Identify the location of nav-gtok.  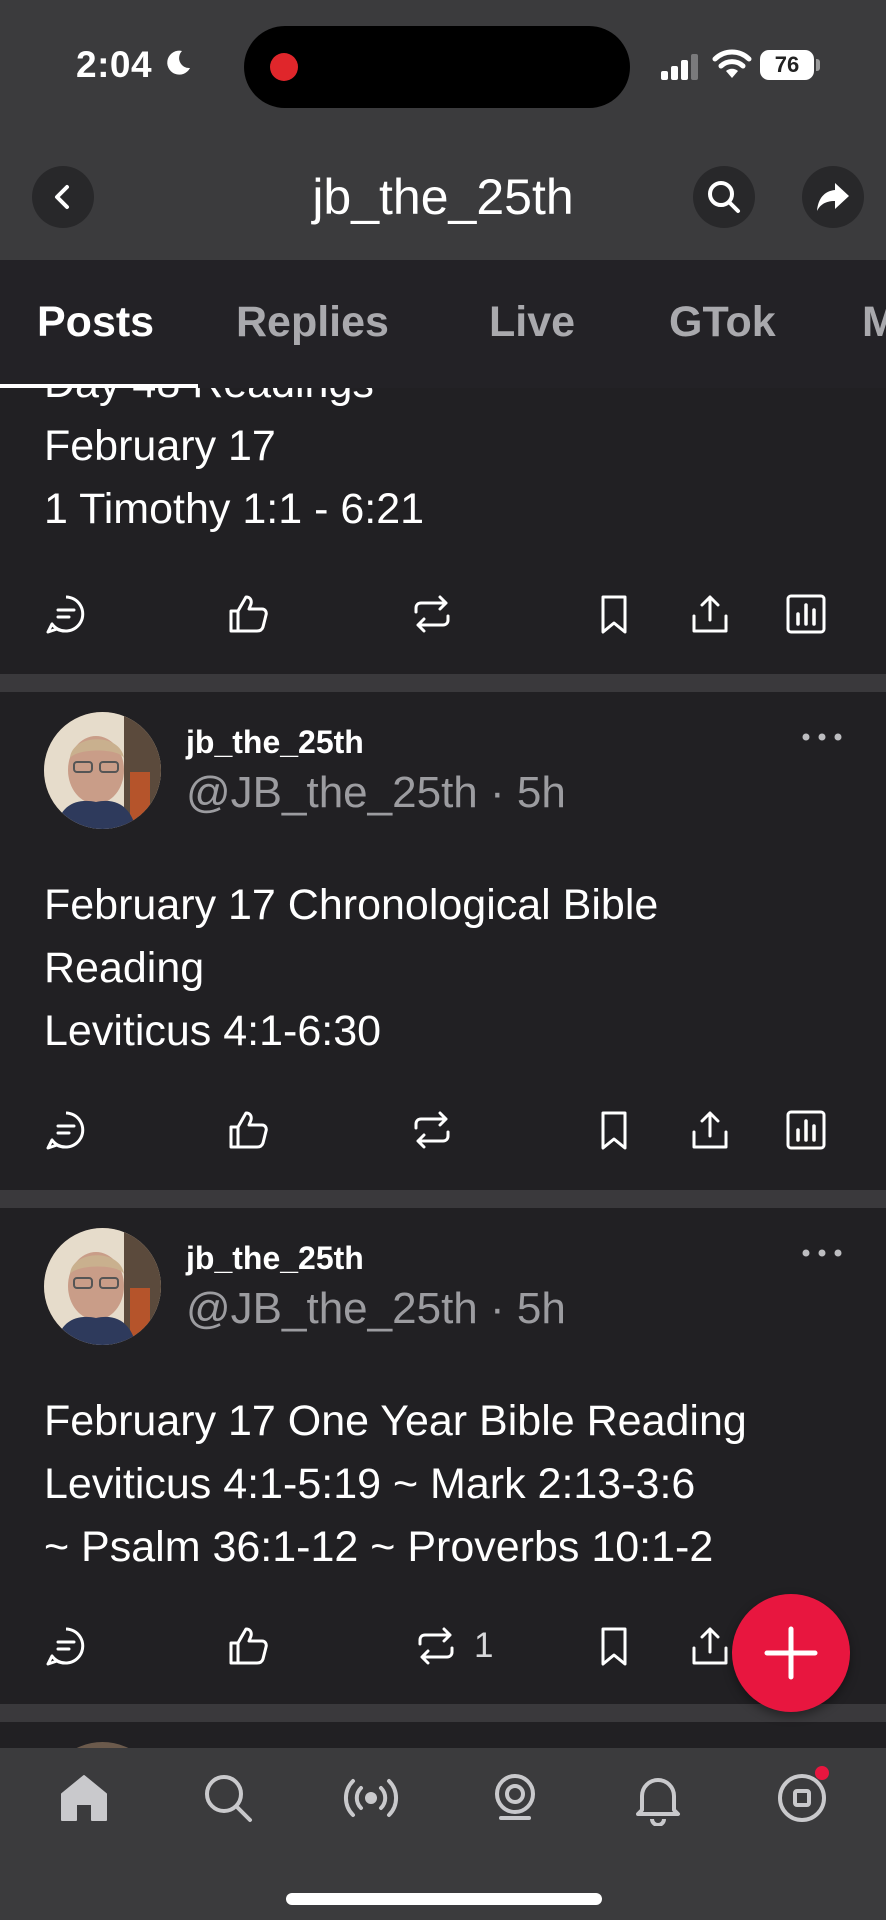
(515, 1798).